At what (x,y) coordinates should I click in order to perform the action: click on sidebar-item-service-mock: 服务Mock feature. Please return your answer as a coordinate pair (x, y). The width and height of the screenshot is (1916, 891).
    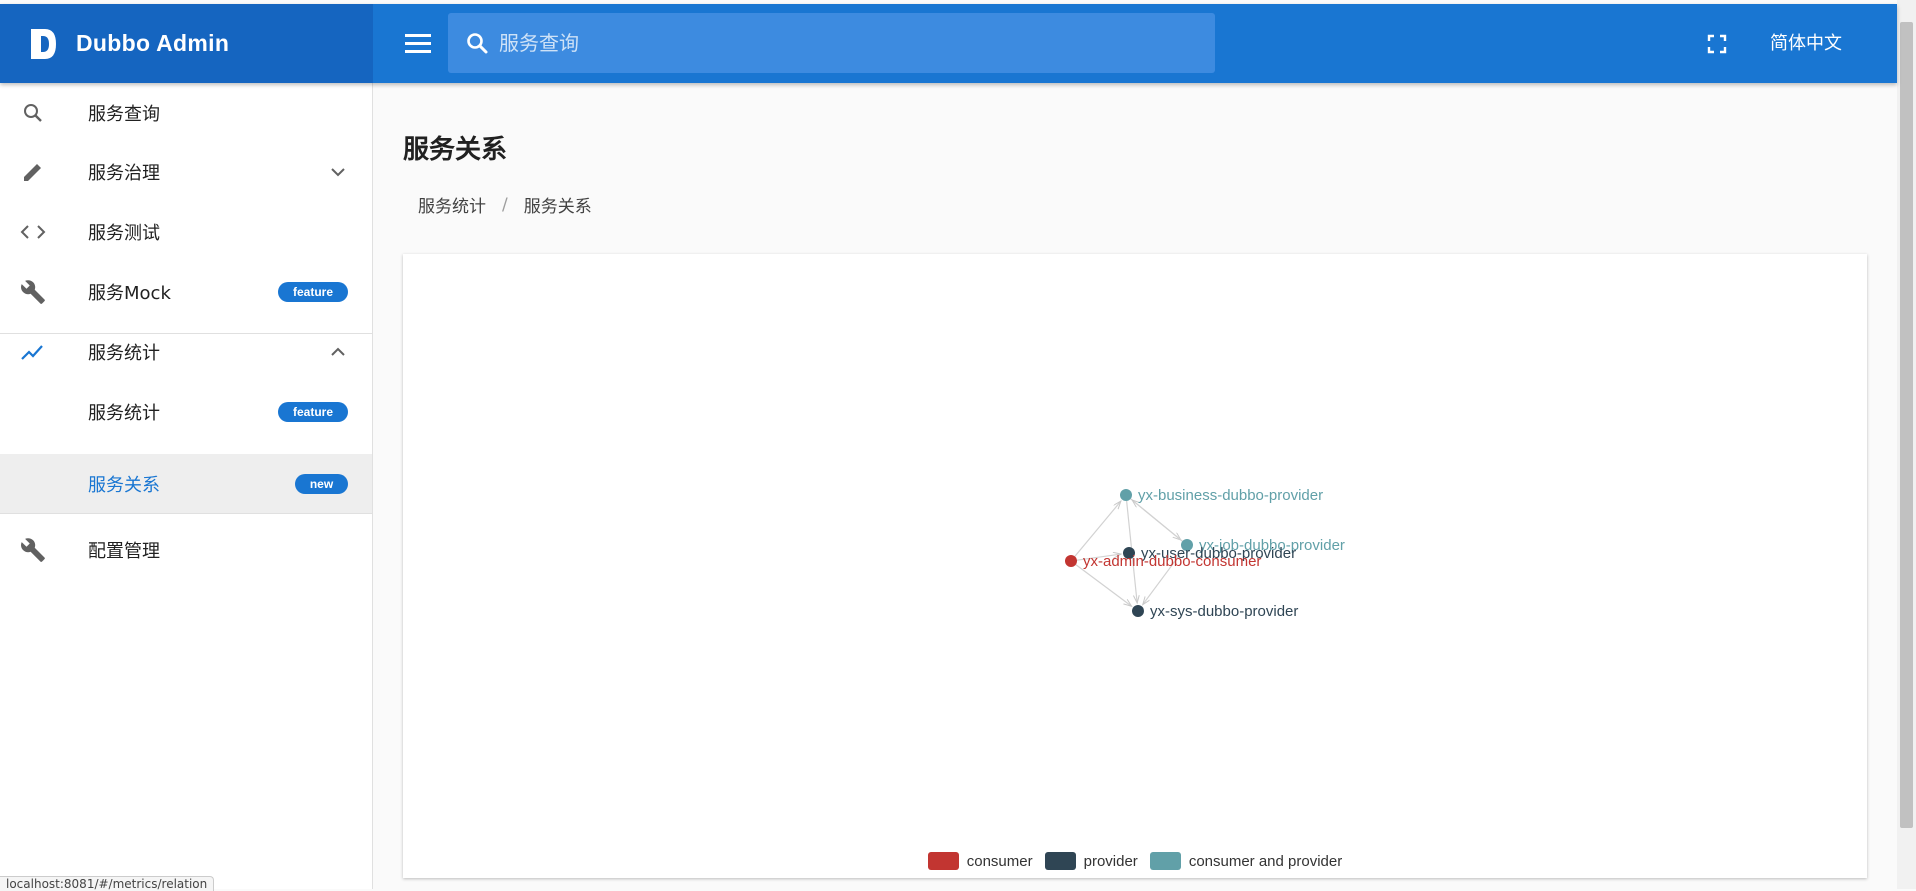
    Looking at the image, I should click on (186, 292).